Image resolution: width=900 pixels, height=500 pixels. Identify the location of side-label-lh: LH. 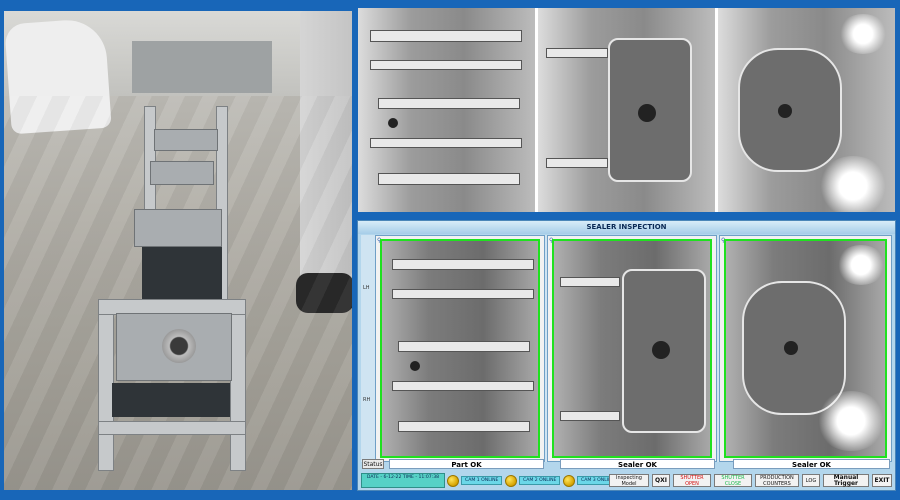
(366, 288).